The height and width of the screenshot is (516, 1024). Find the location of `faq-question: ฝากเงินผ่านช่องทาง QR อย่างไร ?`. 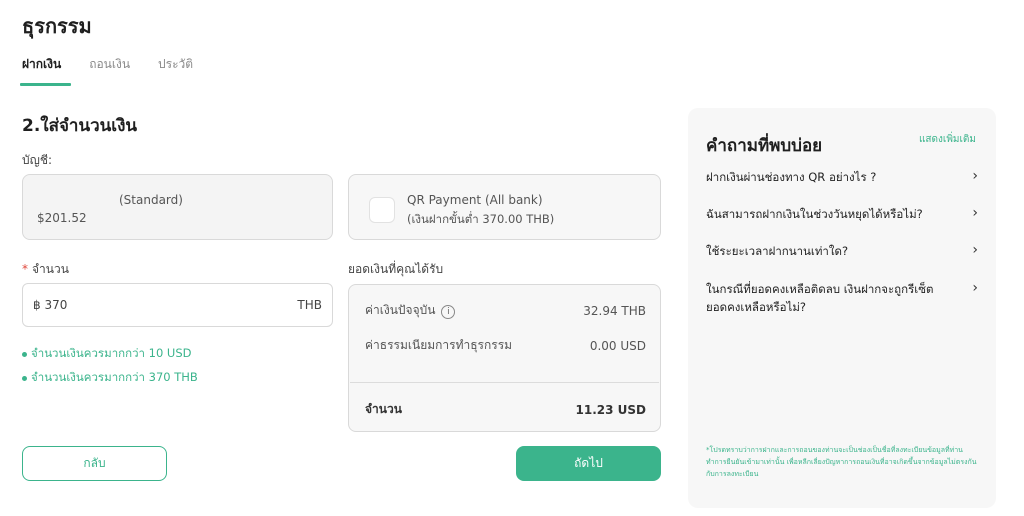

faq-question: ฝากเงินผ่านช่องทาง QR อย่างไร ? is located at coordinates (791, 177).